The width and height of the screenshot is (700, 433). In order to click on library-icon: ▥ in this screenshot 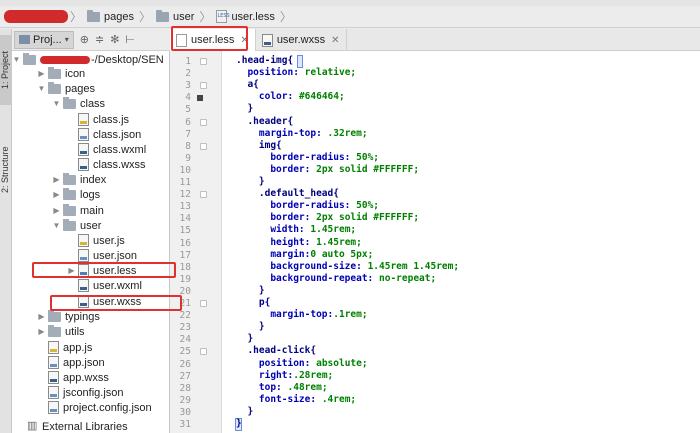, I will do `click(32, 426)`.